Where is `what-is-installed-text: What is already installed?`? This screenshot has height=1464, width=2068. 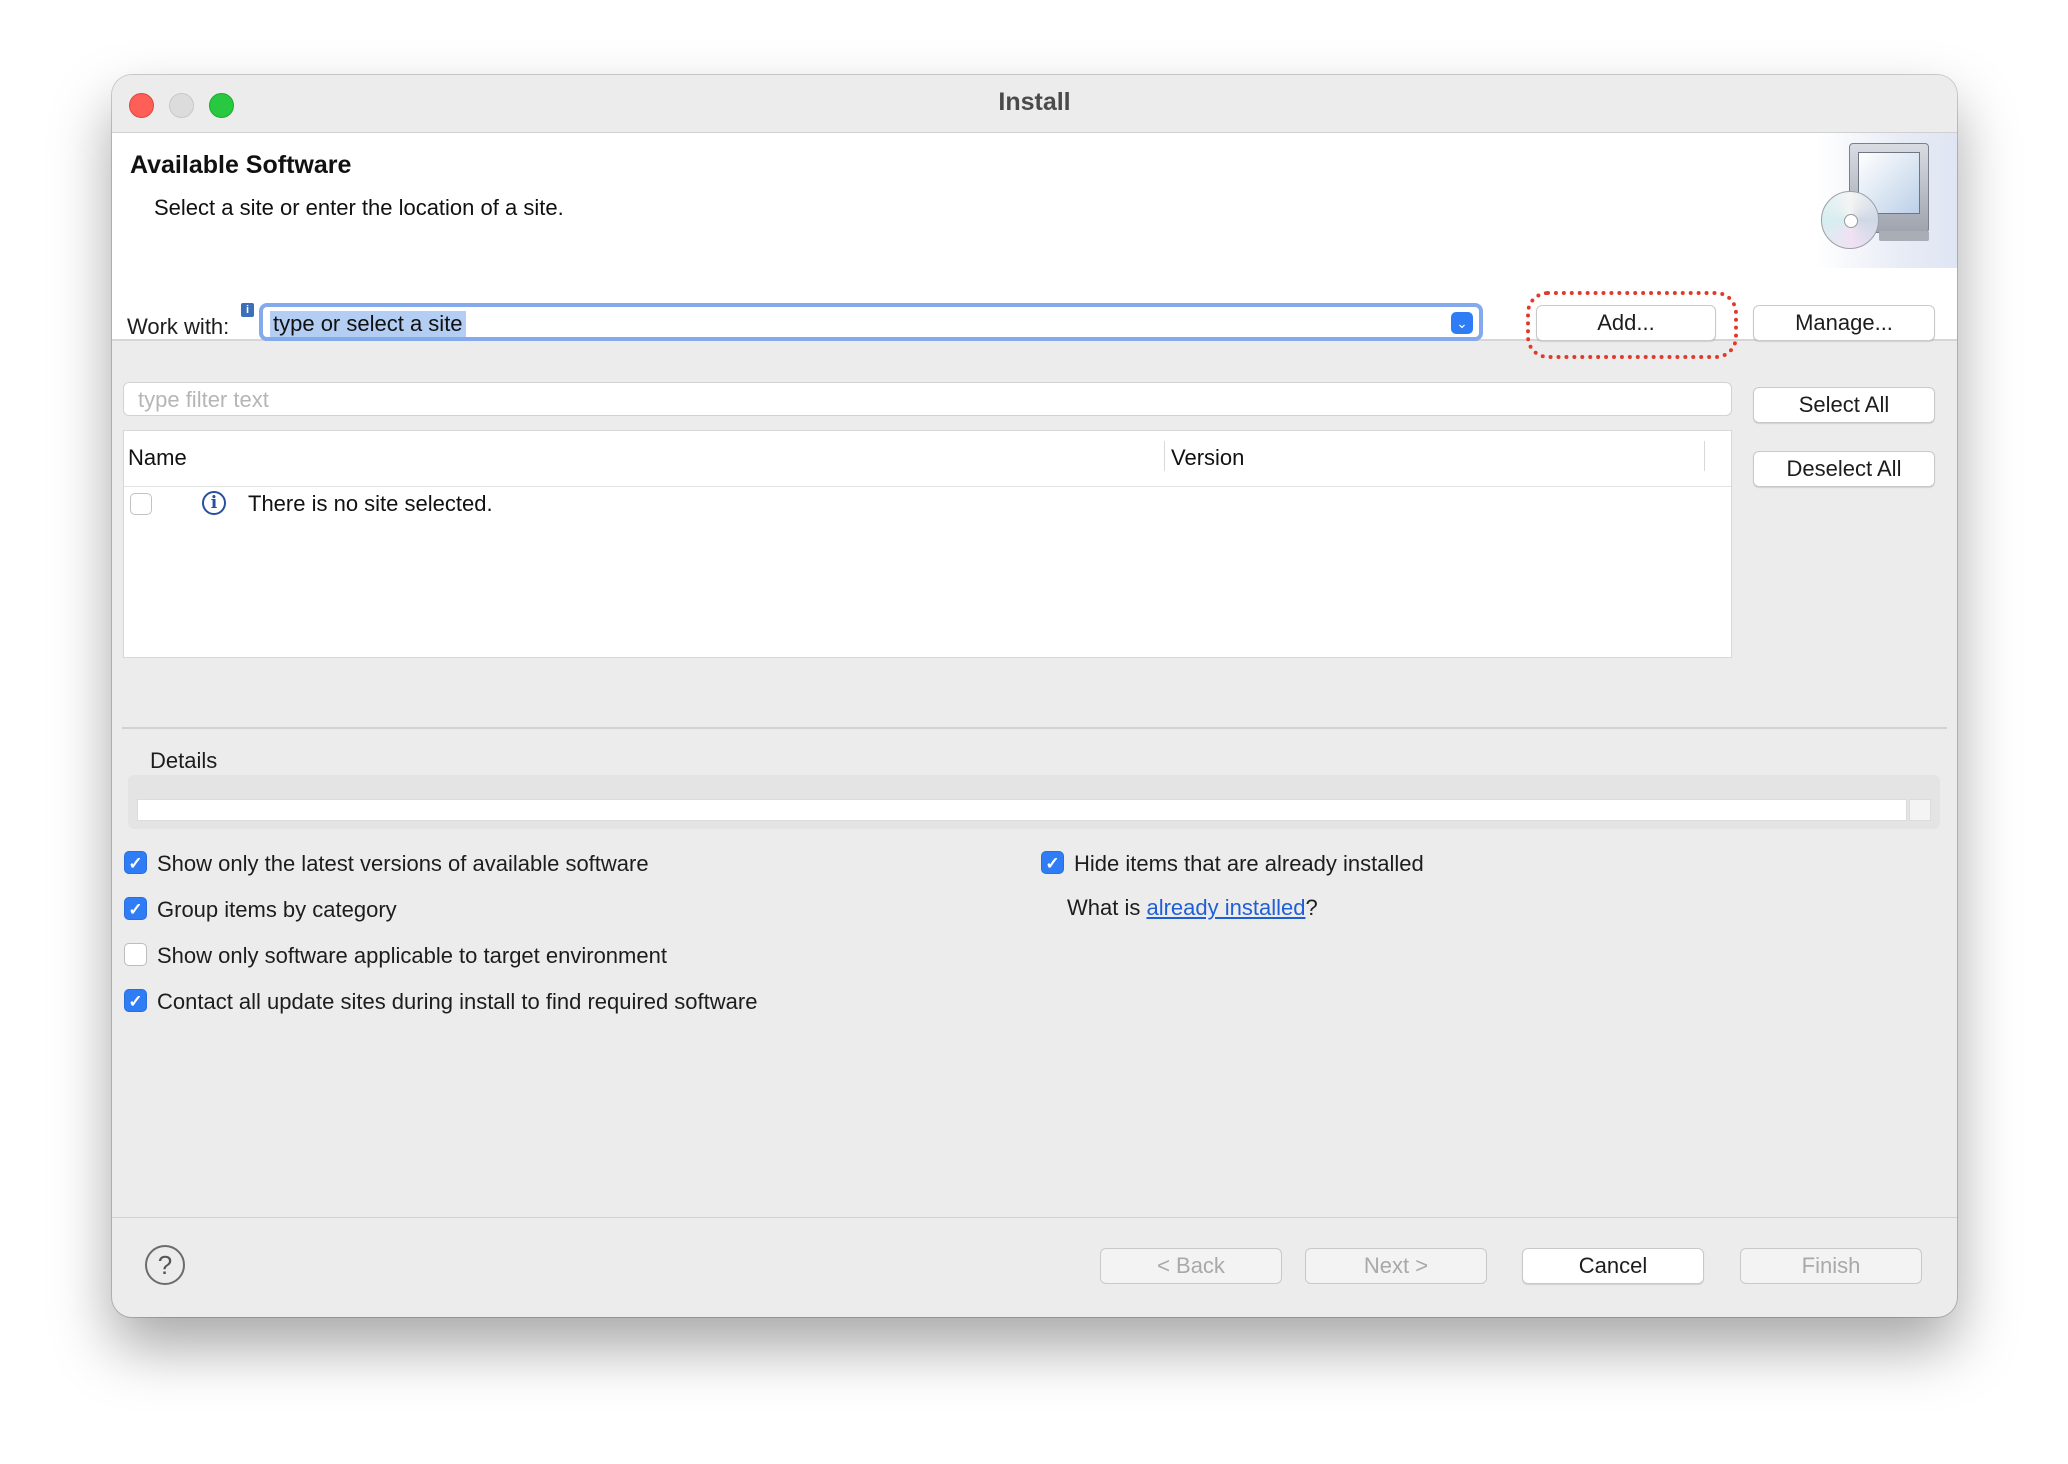 what-is-installed-text: What is already installed? is located at coordinates (1192, 908).